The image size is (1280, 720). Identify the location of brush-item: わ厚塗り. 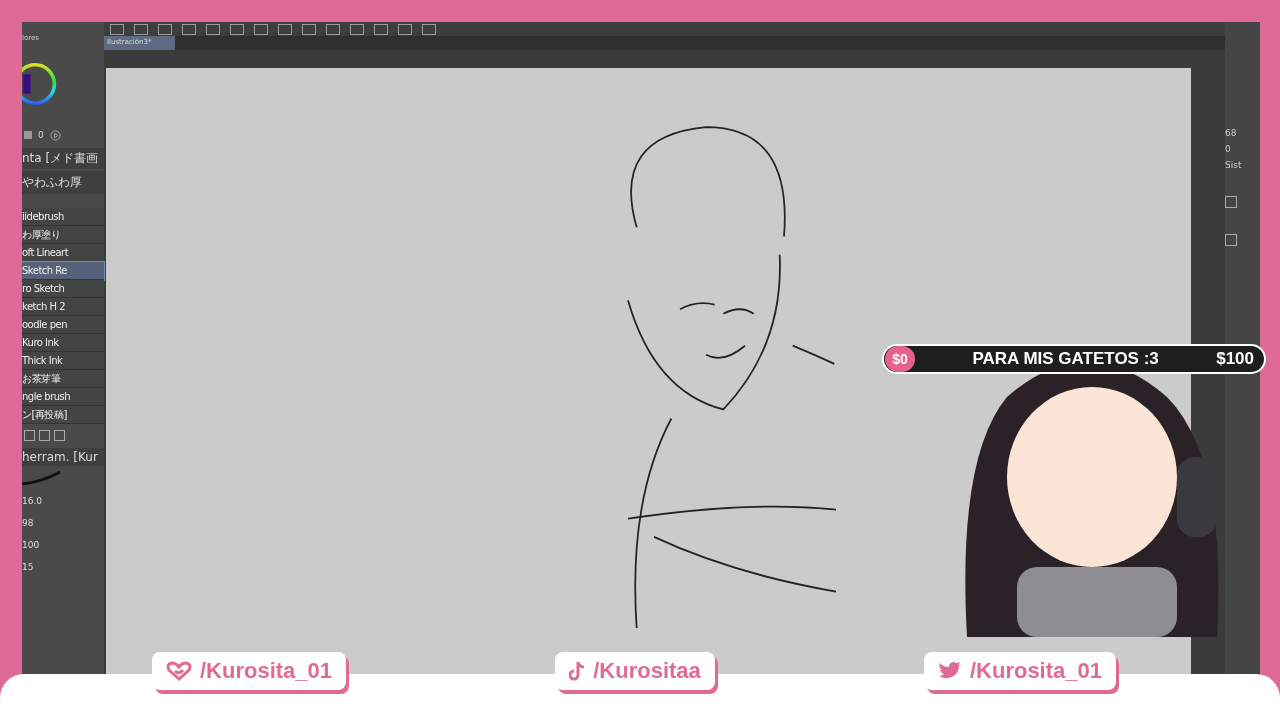
(63, 235).